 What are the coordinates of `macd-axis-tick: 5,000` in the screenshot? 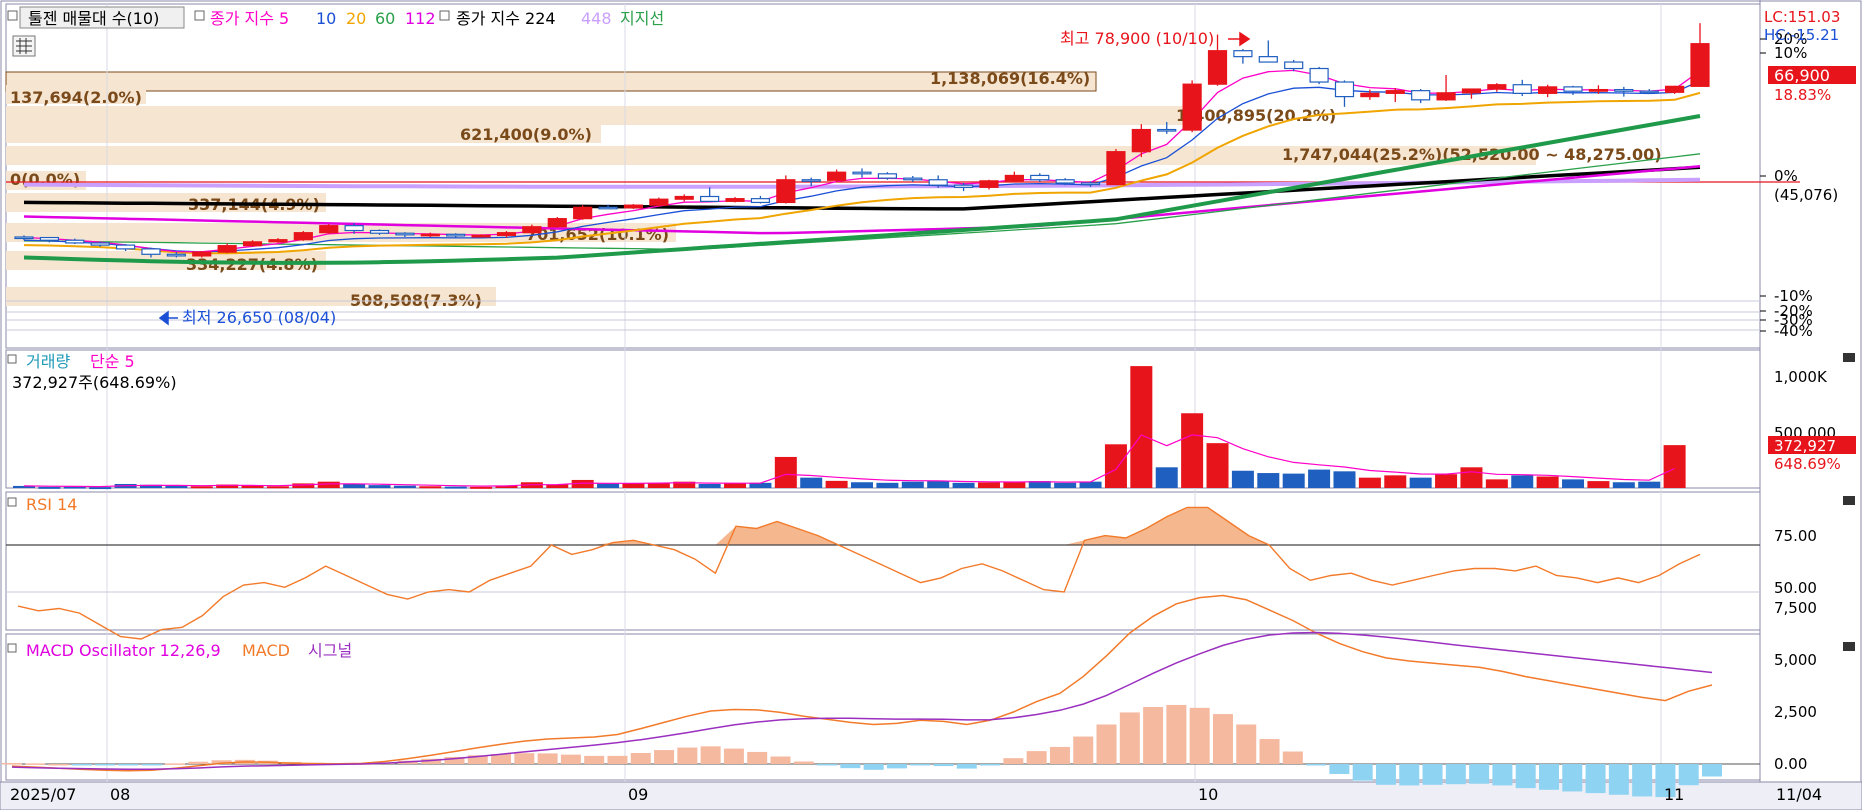 It's located at (1795, 660).